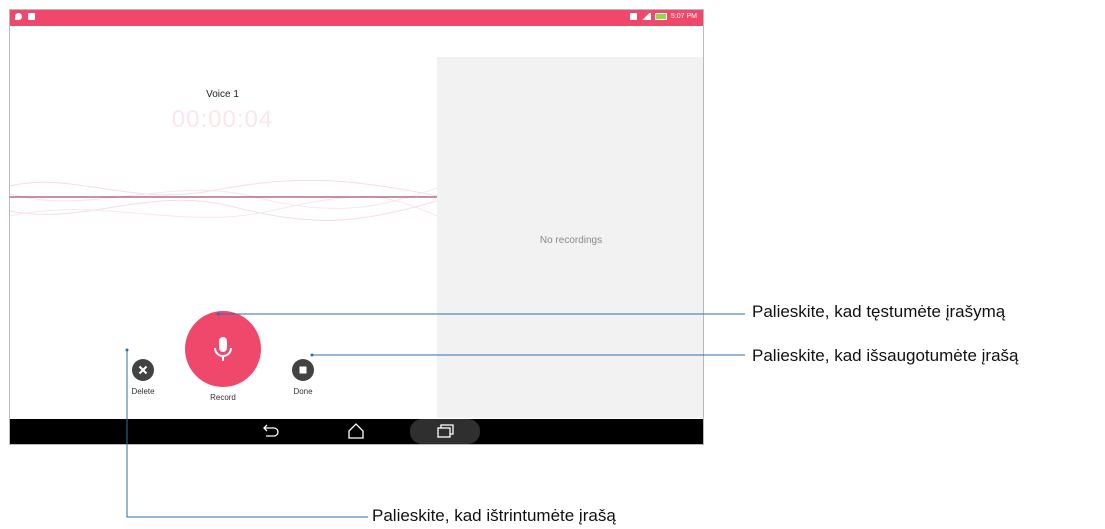  What do you see at coordinates (660, 16) in the screenshot?
I see `battery-icon` at bounding box center [660, 16].